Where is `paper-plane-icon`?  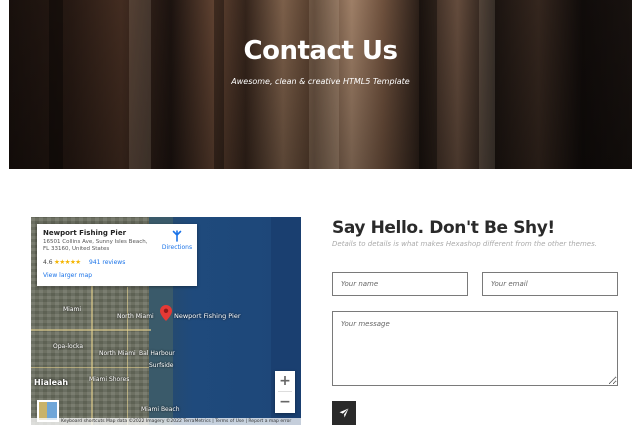 paper-plane-icon is located at coordinates (344, 413).